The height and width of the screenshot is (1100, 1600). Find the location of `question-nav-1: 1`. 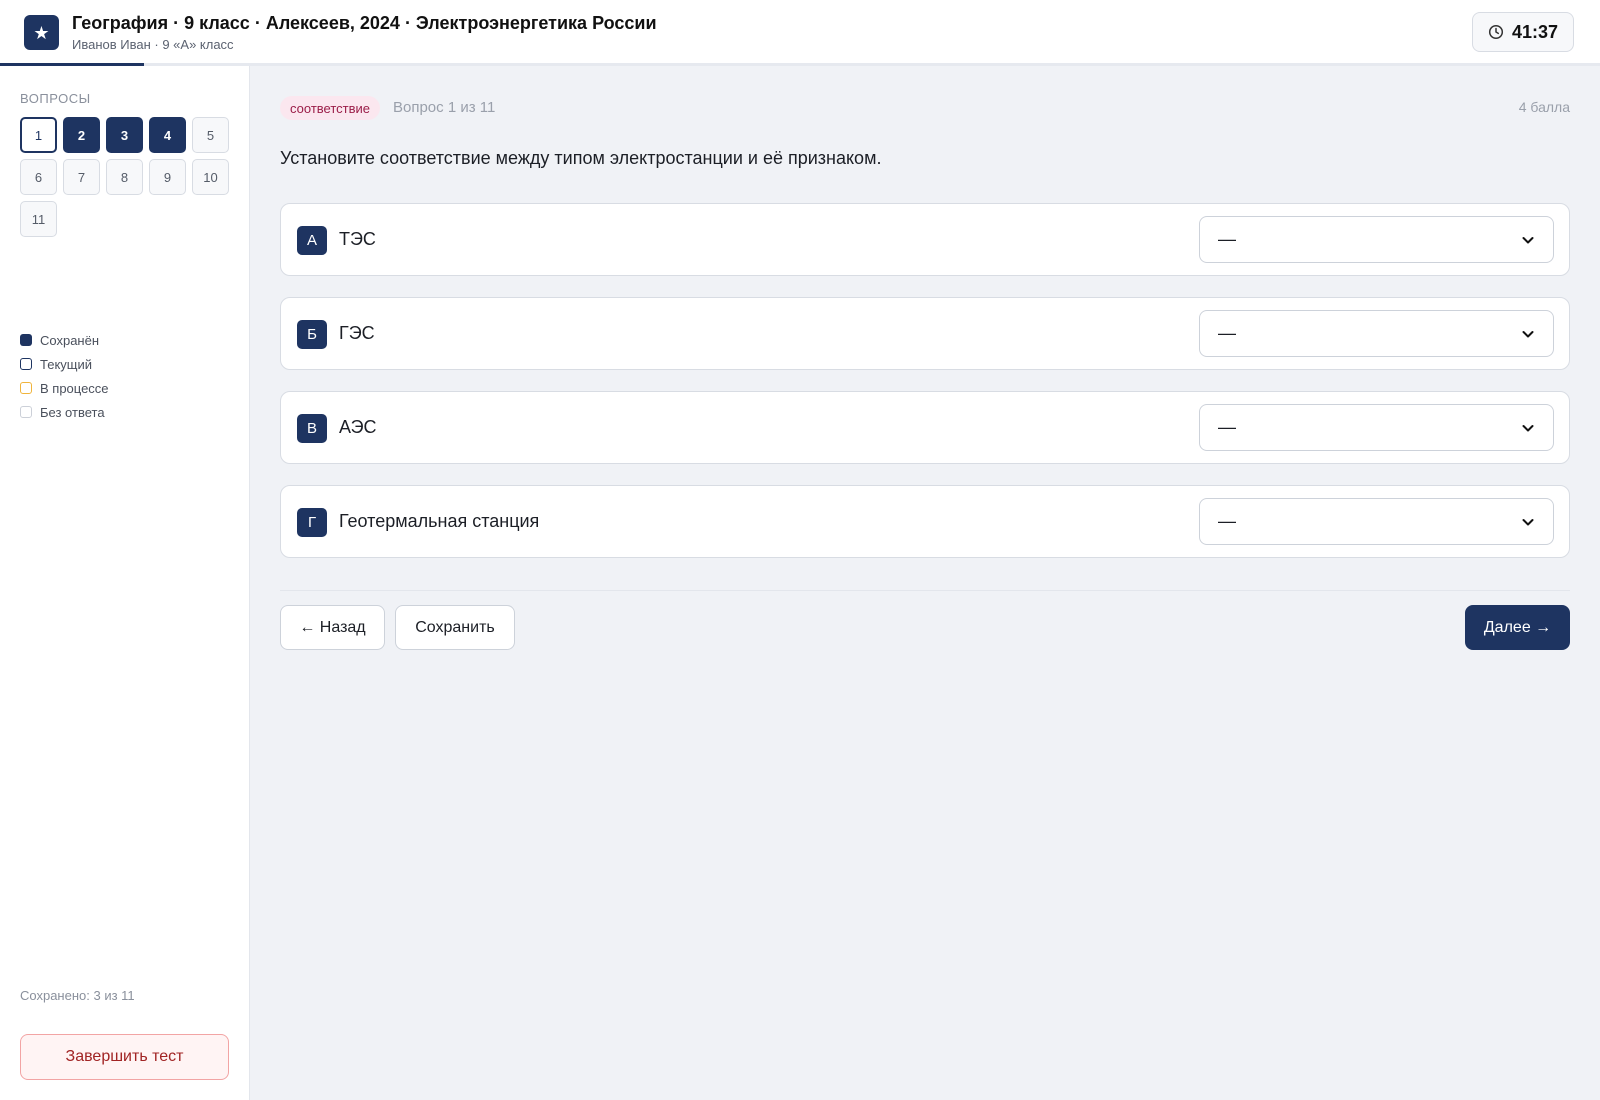

question-nav-1: 1 is located at coordinates (38, 135).